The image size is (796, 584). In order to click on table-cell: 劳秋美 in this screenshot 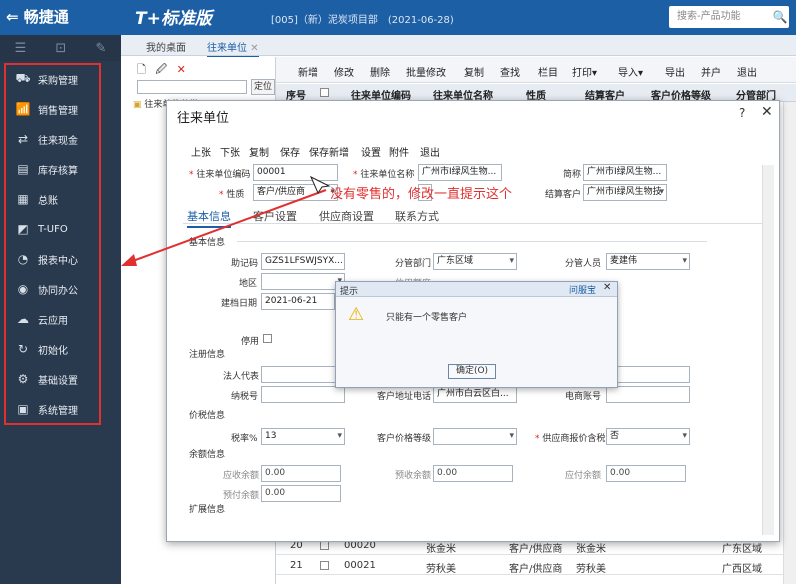, I will do `click(441, 569)`.